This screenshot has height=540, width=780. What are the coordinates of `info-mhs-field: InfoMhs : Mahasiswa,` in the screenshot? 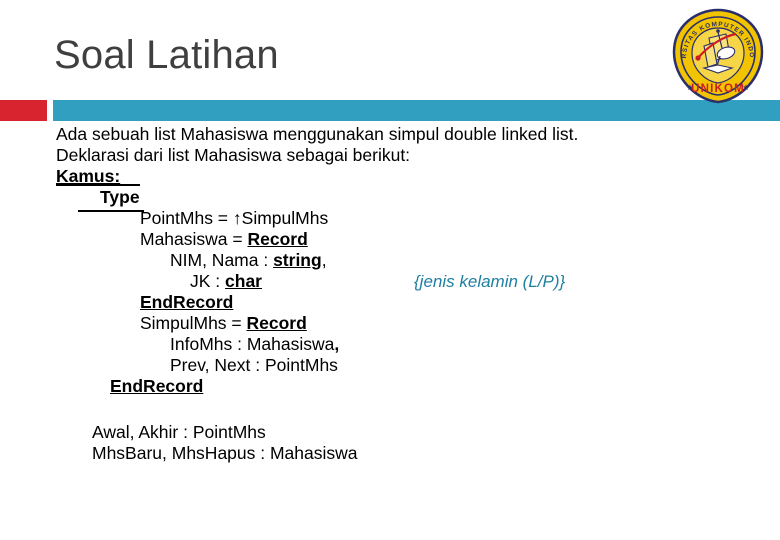 It's located at (254, 345).